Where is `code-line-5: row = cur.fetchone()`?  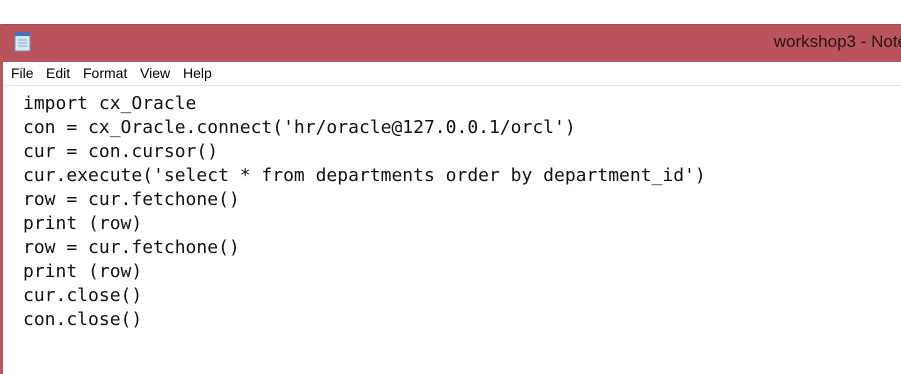
code-line-5: row = cur.fetchone() is located at coordinates (131, 200).